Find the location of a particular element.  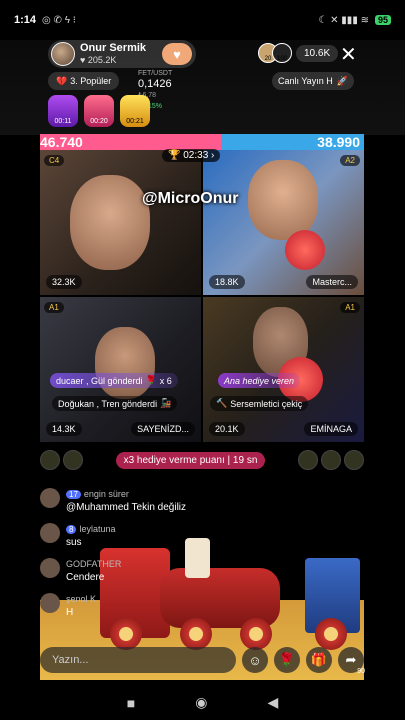

host-text: Onur Sermik ♥ 205.2K is located at coordinates (113, 54).